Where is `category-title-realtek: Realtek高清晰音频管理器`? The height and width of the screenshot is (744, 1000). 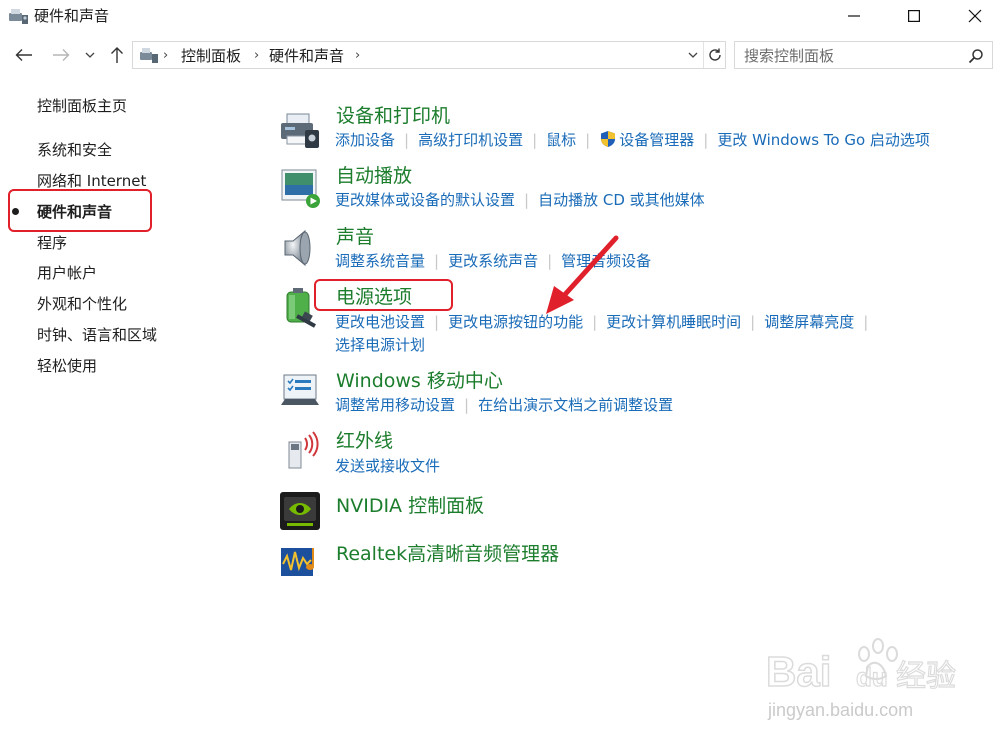 category-title-realtek: Realtek高清晰音频管理器 is located at coordinates (447, 554).